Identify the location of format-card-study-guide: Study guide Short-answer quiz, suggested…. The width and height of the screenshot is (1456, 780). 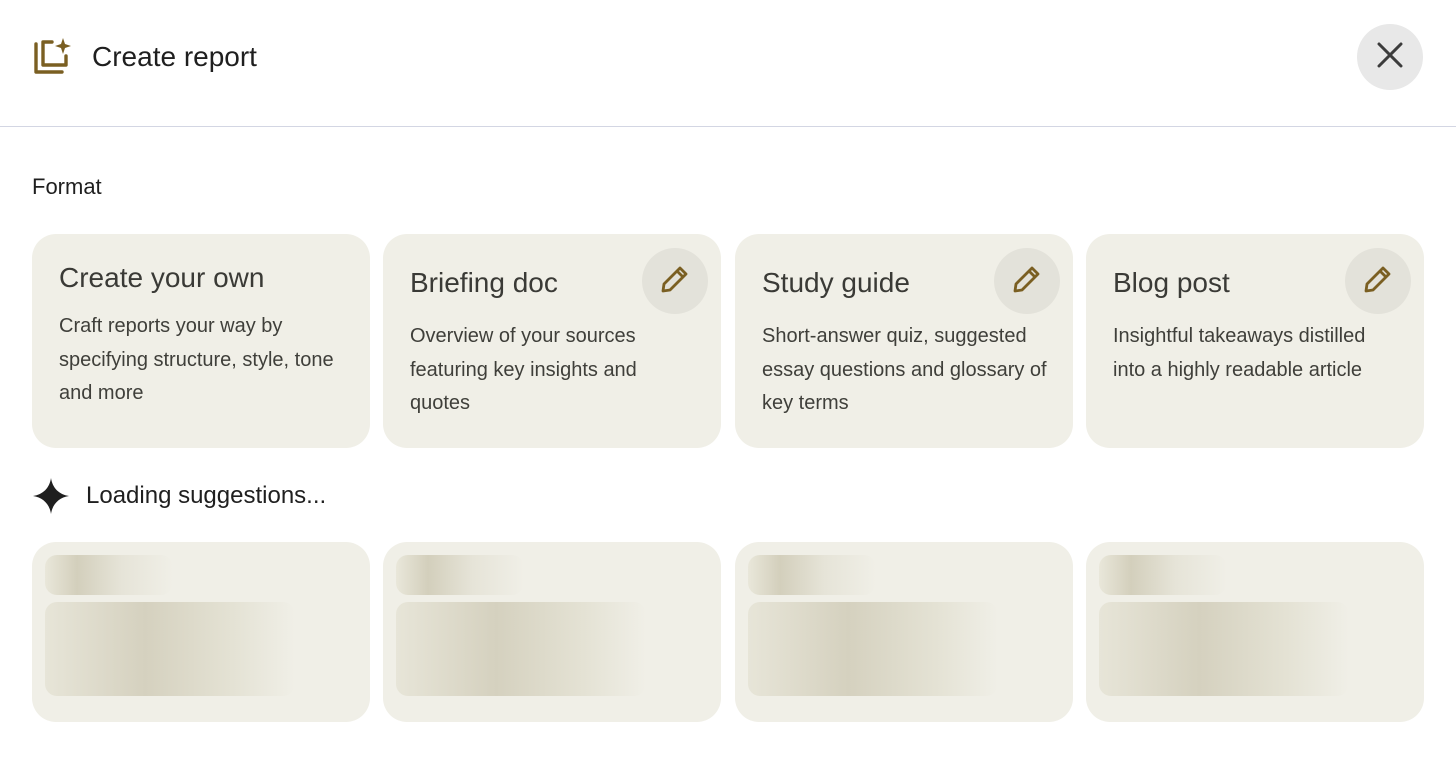
(904, 341).